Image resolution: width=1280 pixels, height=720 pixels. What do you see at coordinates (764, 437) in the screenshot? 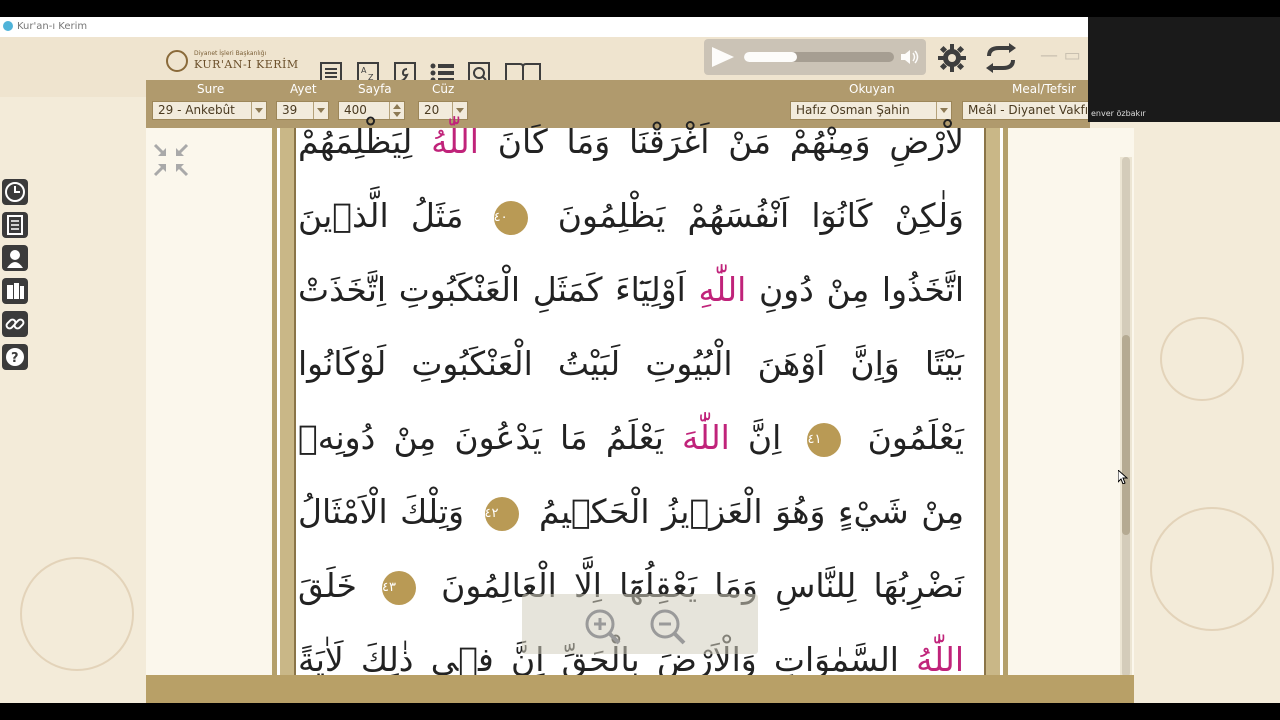
I see `verse-text: ﺍِﻥَّ` at bounding box center [764, 437].